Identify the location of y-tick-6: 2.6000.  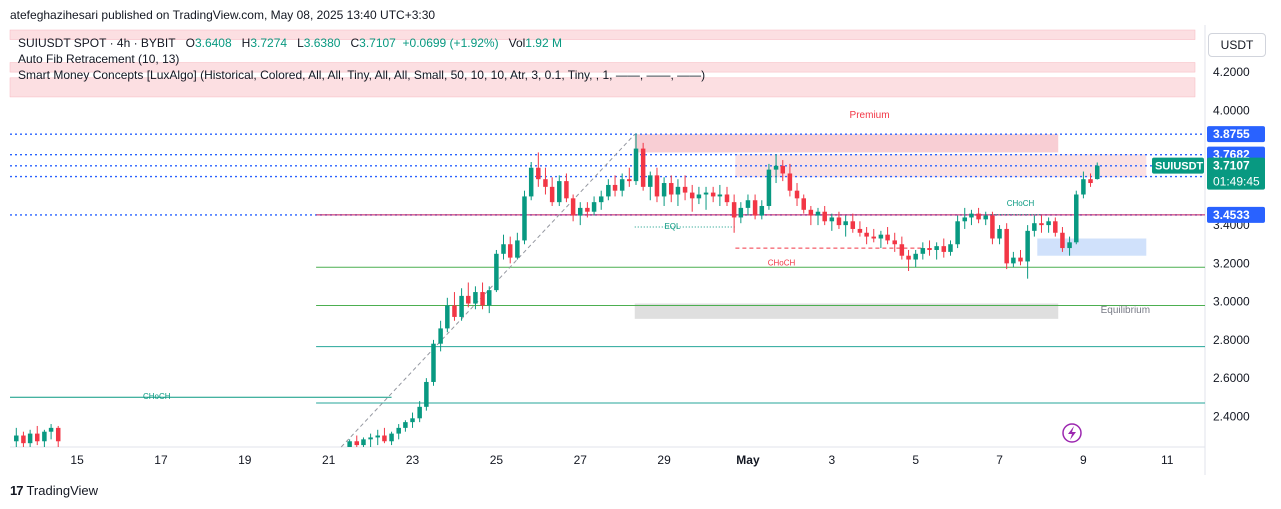
(1231, 378).